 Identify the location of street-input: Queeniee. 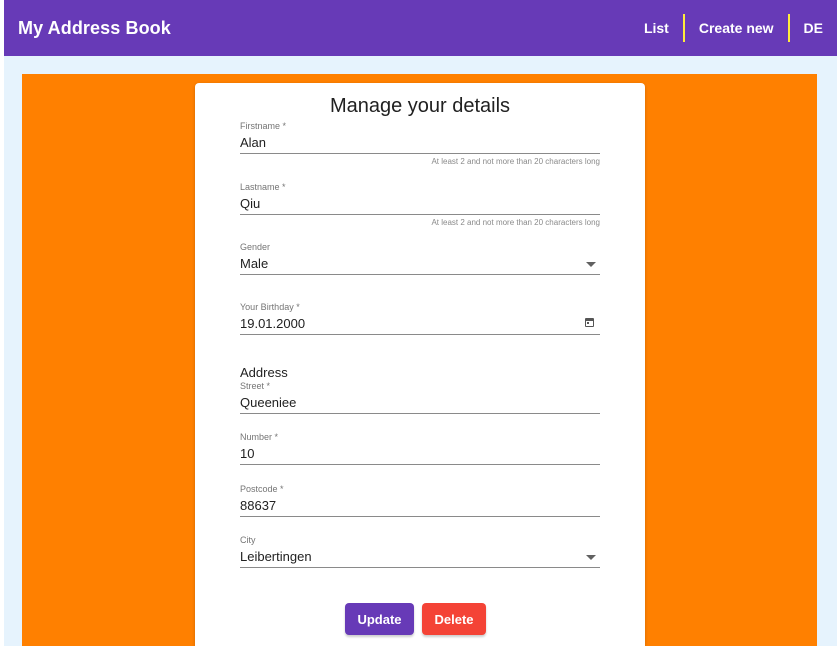
(420, 403).